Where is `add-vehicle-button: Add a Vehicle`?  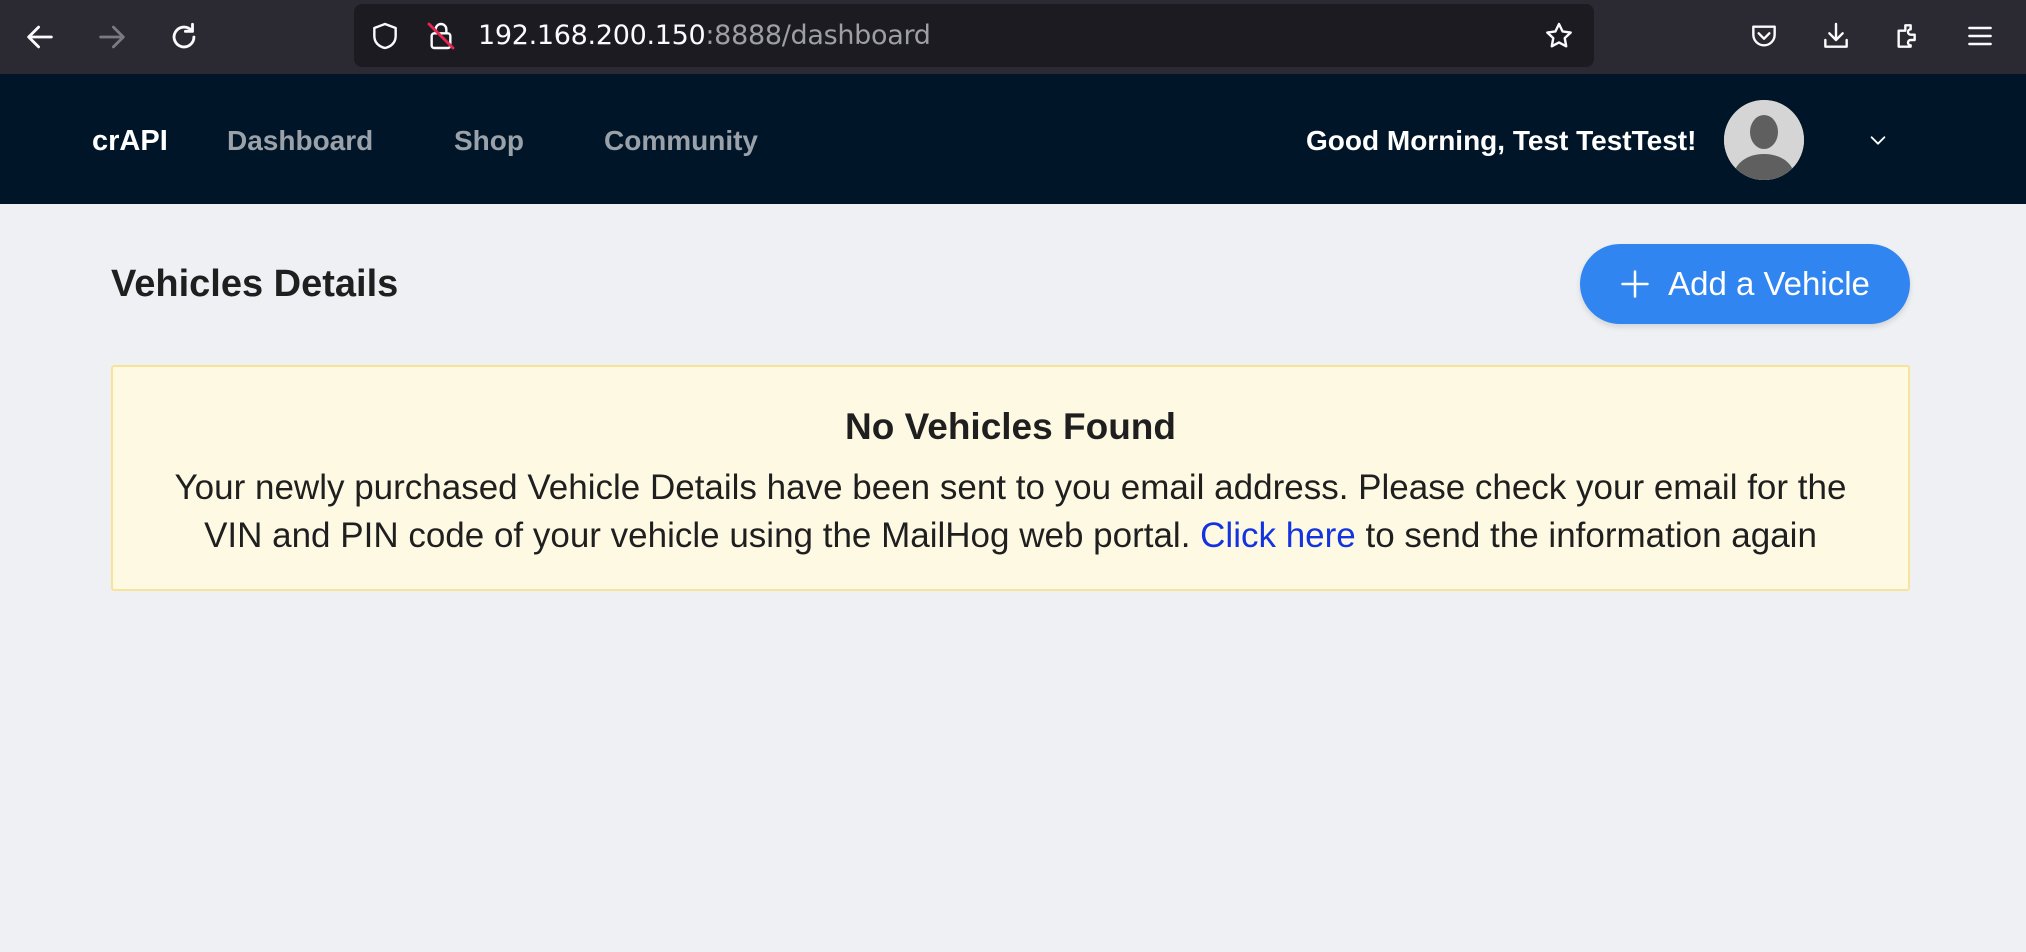 add-vehicle-button: Add a Vehicle is located at coordinates (1745, 284).